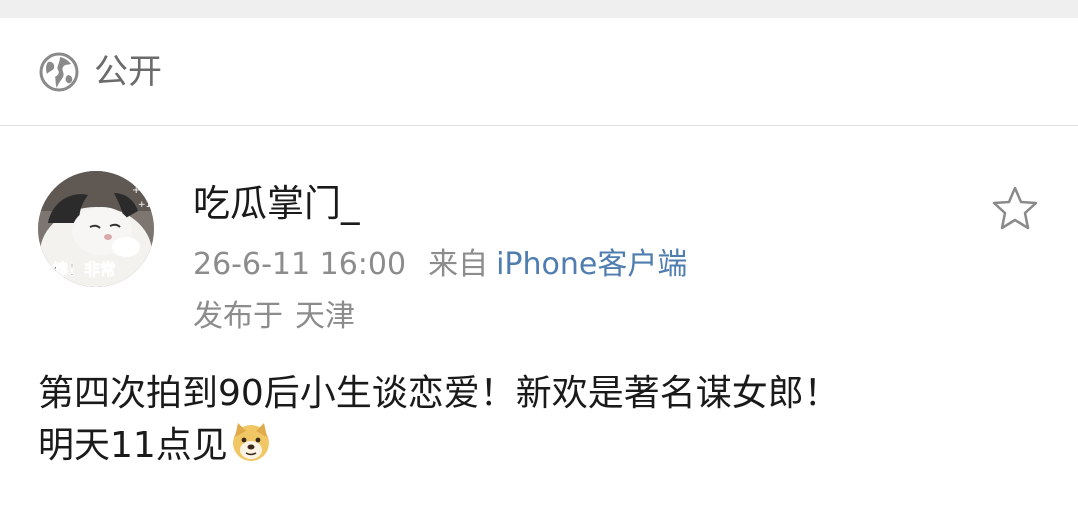  I want to click on avatar-caption: 棒！非常, so click(84, 269).